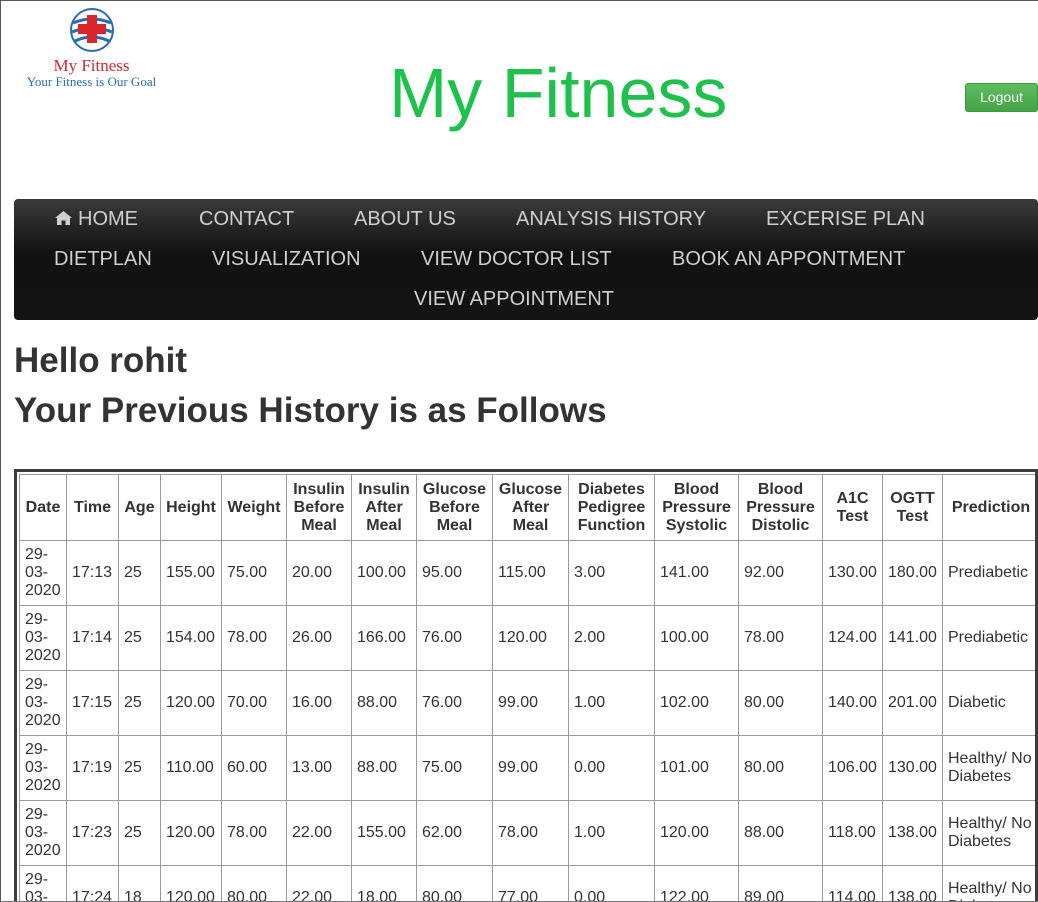 The height and width of the screenshot is (902, 1038). What do you see at coordinates (101, 360) in the screenshot?
I see `greeting: Hello rohit` at bounding box center [101, 360].